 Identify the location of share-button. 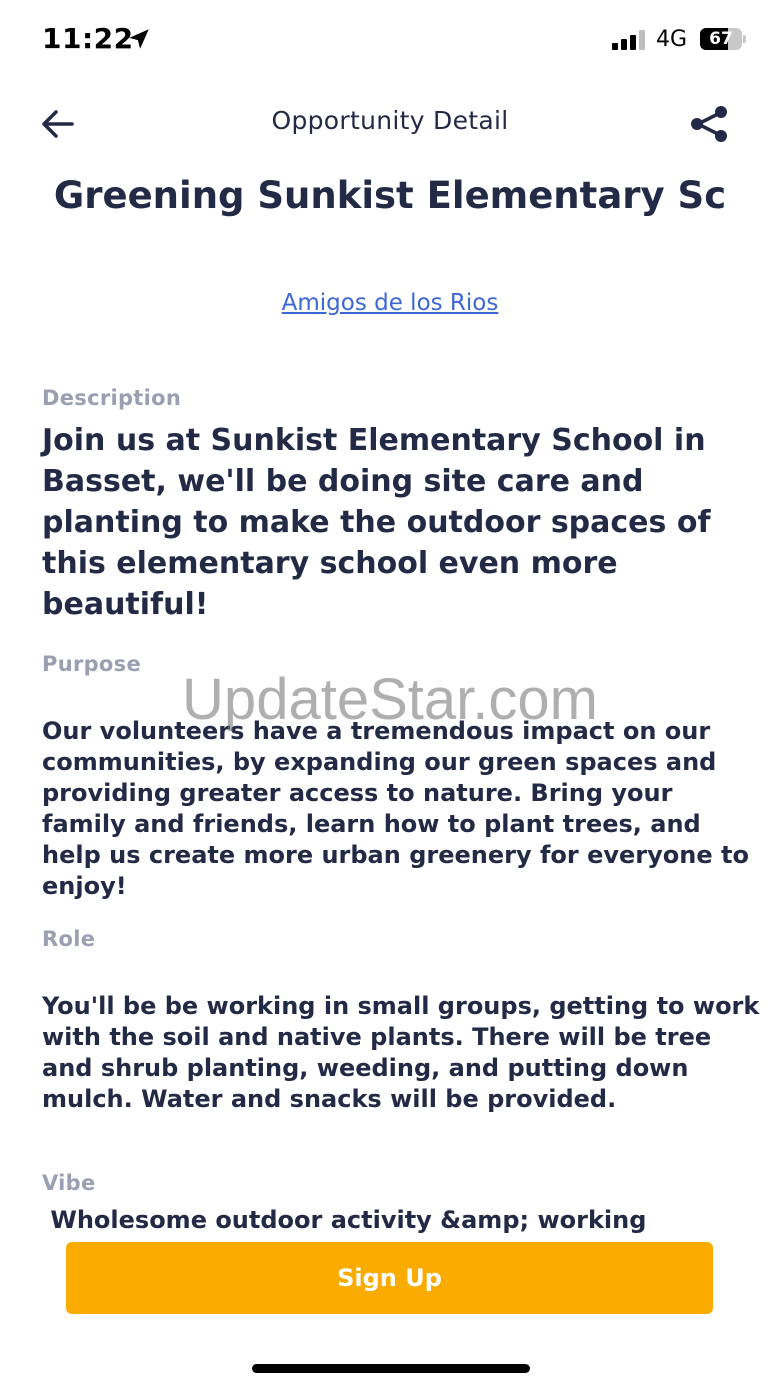
(709, 124).